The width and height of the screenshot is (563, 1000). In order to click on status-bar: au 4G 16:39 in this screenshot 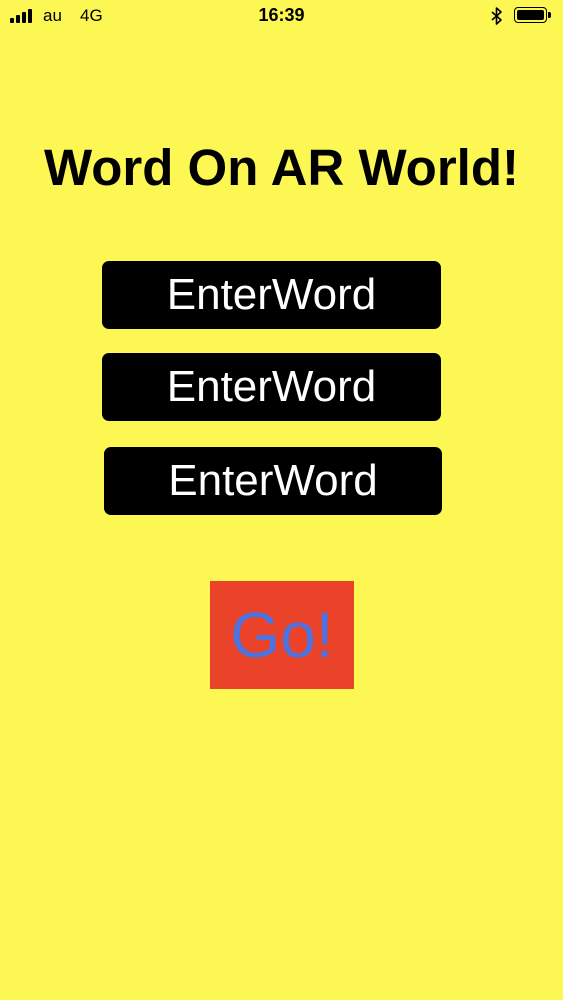, I will do `click(281, 17)`.